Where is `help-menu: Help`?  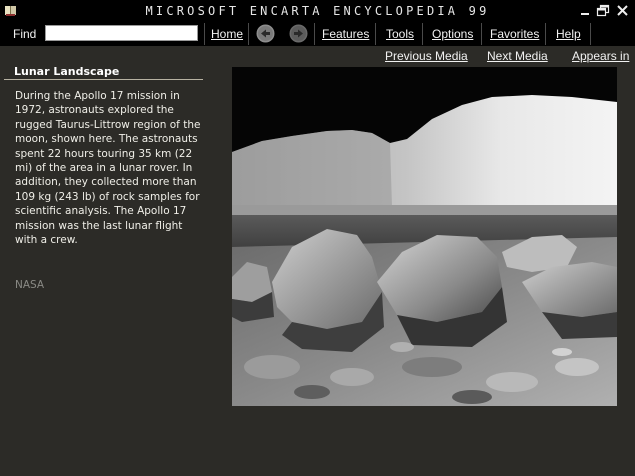 help-menu: Help is located at coordinates (568, 34).